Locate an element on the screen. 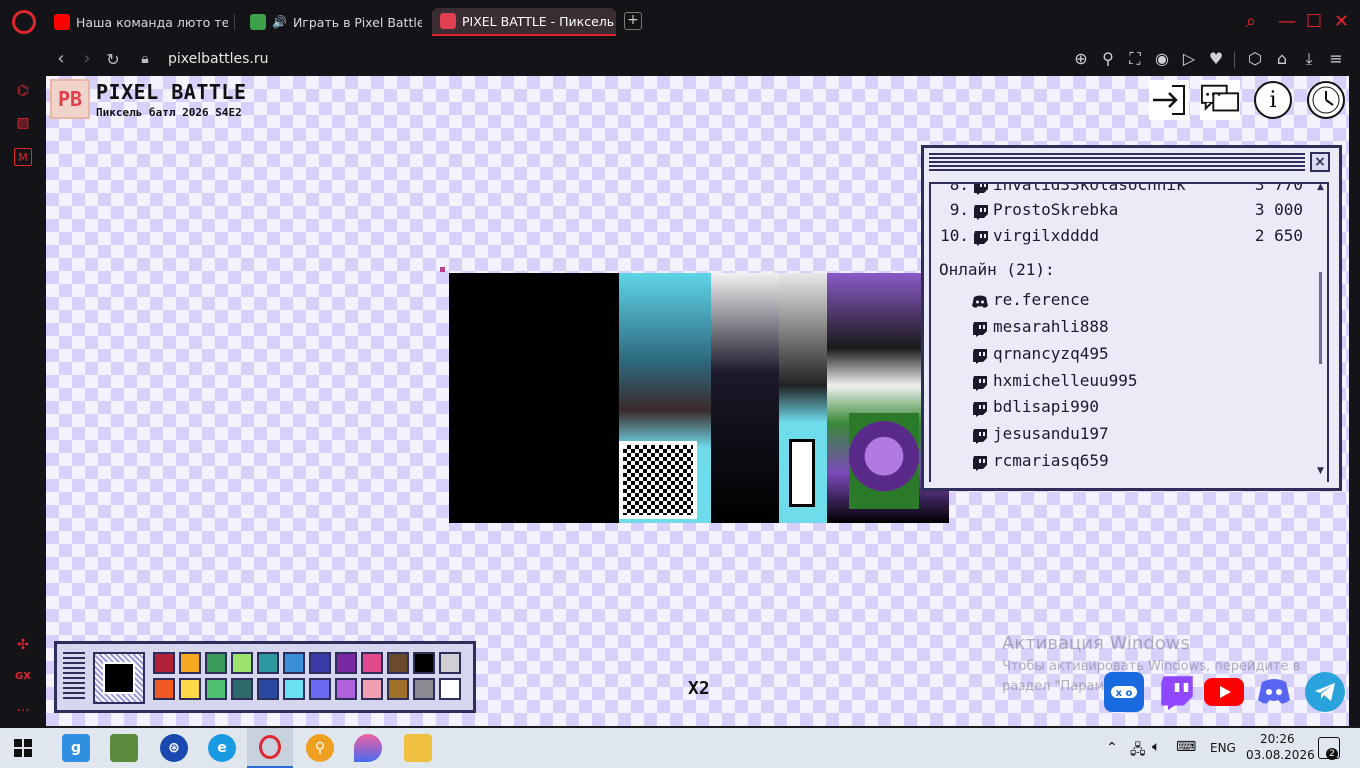 The width and height of the screenshot is (1360, 768). reload-icon: ↻ is located at coordinates (113, 59).